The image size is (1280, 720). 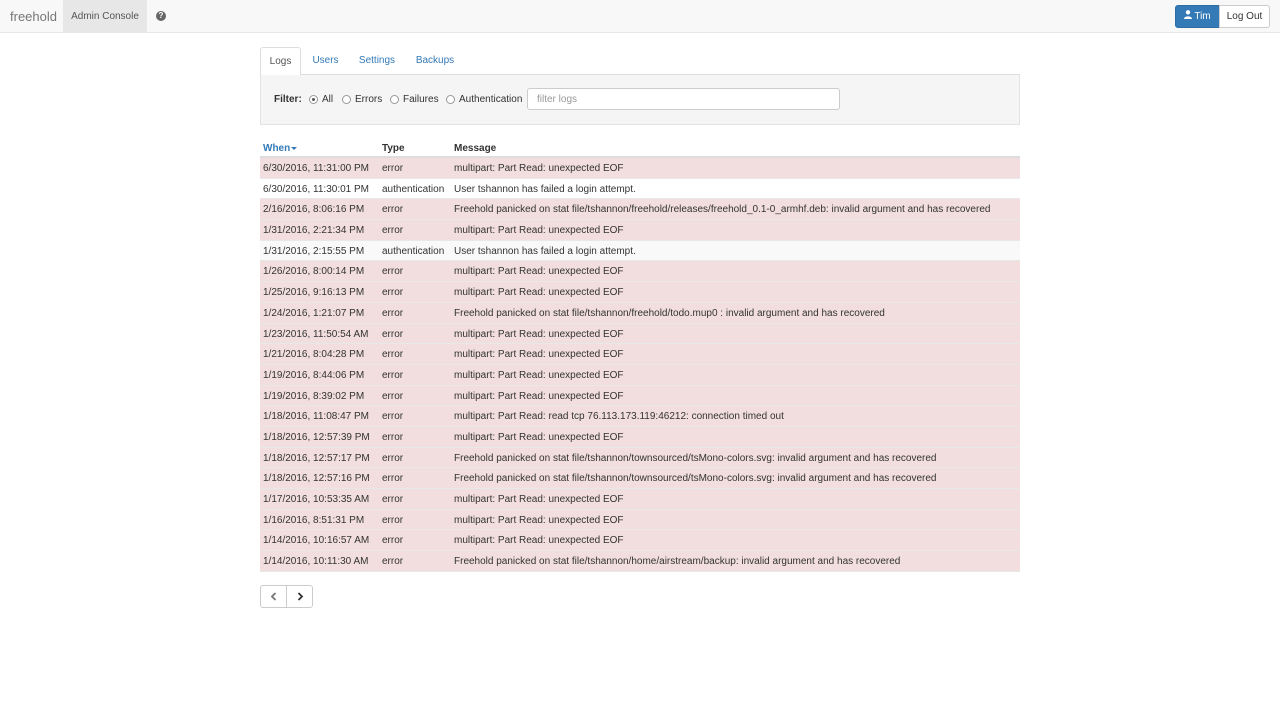 What do you see at coordinates (314, 251) in the screenshot?
I see `cell-when: 1/31/2016, 2:15:55 PM` at bounding box center [314, 251].